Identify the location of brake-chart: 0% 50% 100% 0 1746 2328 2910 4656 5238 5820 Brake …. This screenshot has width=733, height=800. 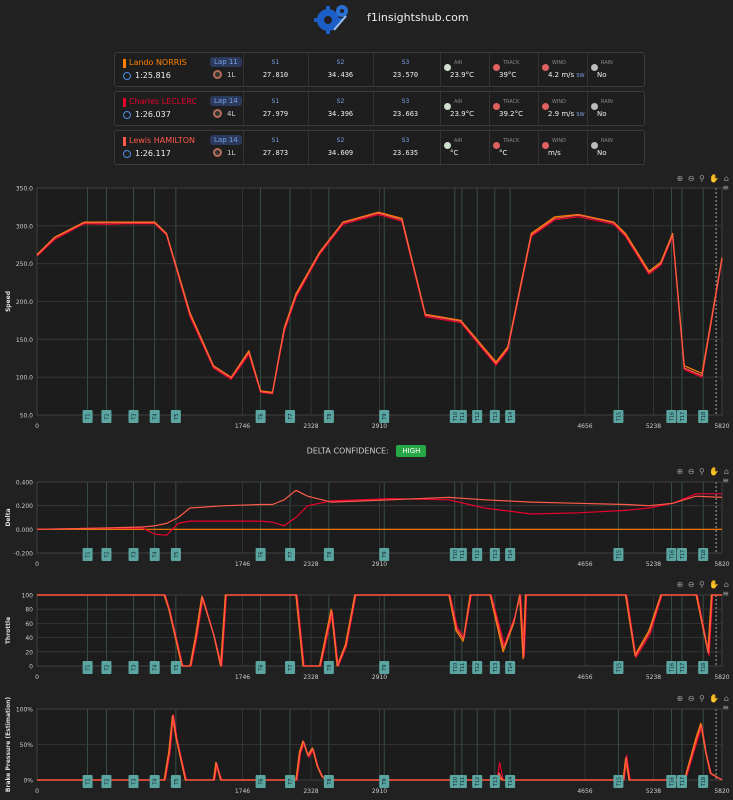
(366, 748).